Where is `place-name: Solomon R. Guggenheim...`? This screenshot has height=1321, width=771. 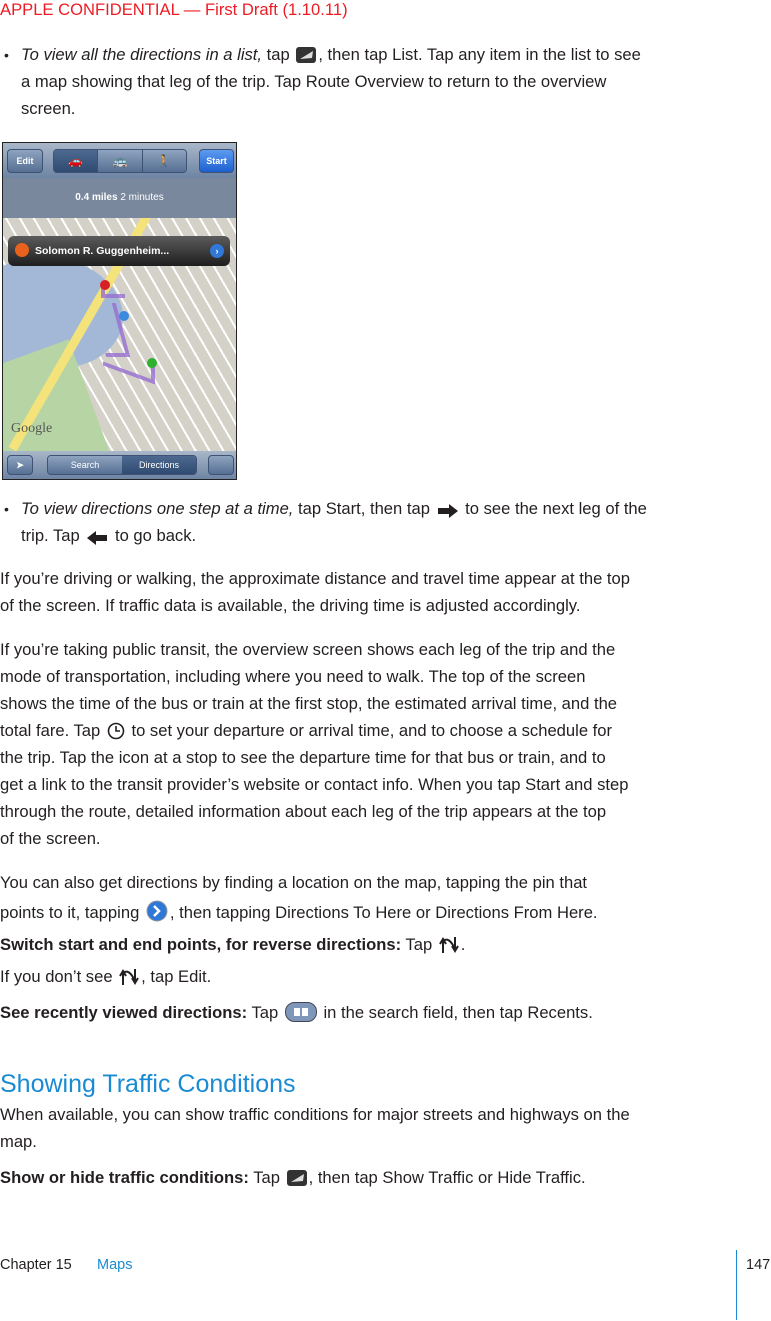
place-name: Solomon R. Guggenheim... is located at coordinates (102, 251).